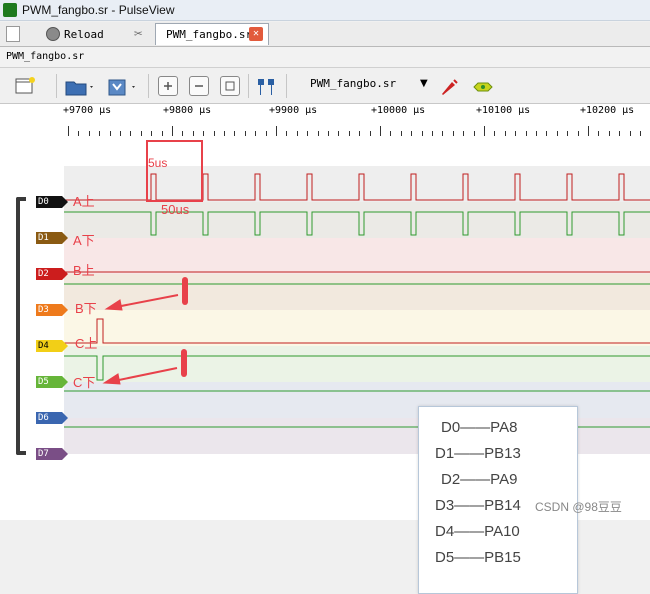 The width and height of the screenshot is (650, 594). Describe the element at coordinates (84, 34) in the screenshot. I see `reload-label: Reload` at that location.